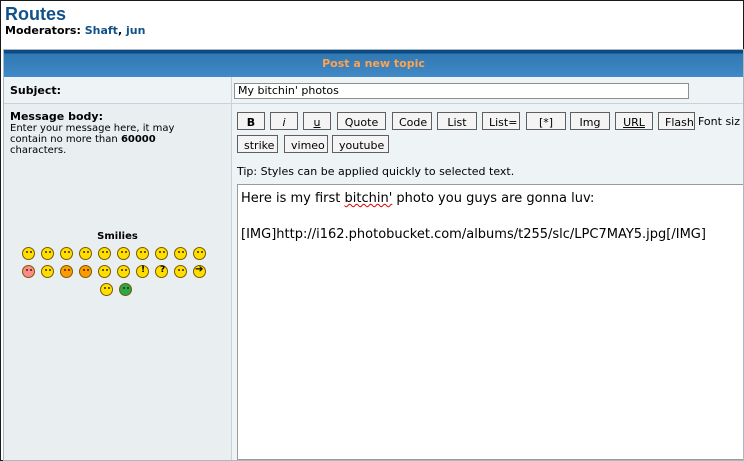 Image resolution: width=744 pixels, height=461 pixels. What do you see at coordinates (135, 30) in the screenshot?
I see `moderator-link-jun: jun` at bounding box center [135, 30].